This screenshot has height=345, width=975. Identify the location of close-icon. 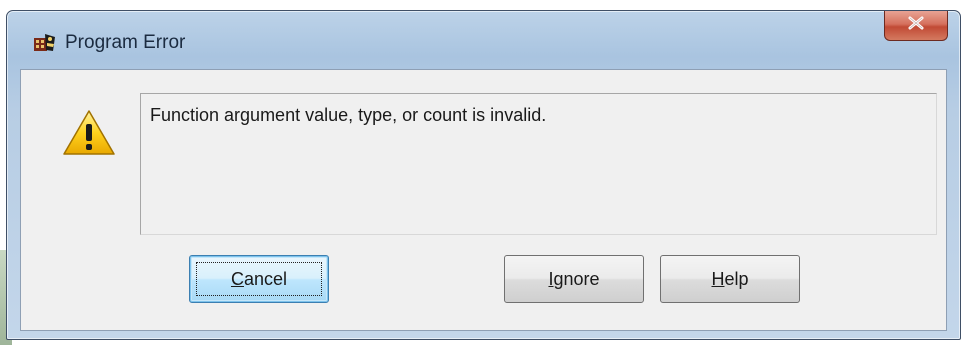
(916, 25).